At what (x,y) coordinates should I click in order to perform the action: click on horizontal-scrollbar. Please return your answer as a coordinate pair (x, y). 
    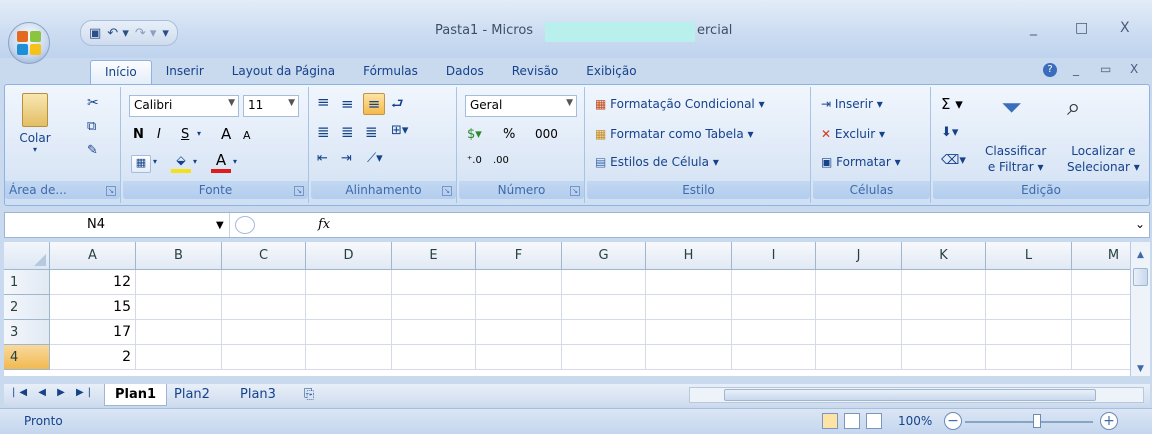
    Looking at the image, I should click on (916, 395).